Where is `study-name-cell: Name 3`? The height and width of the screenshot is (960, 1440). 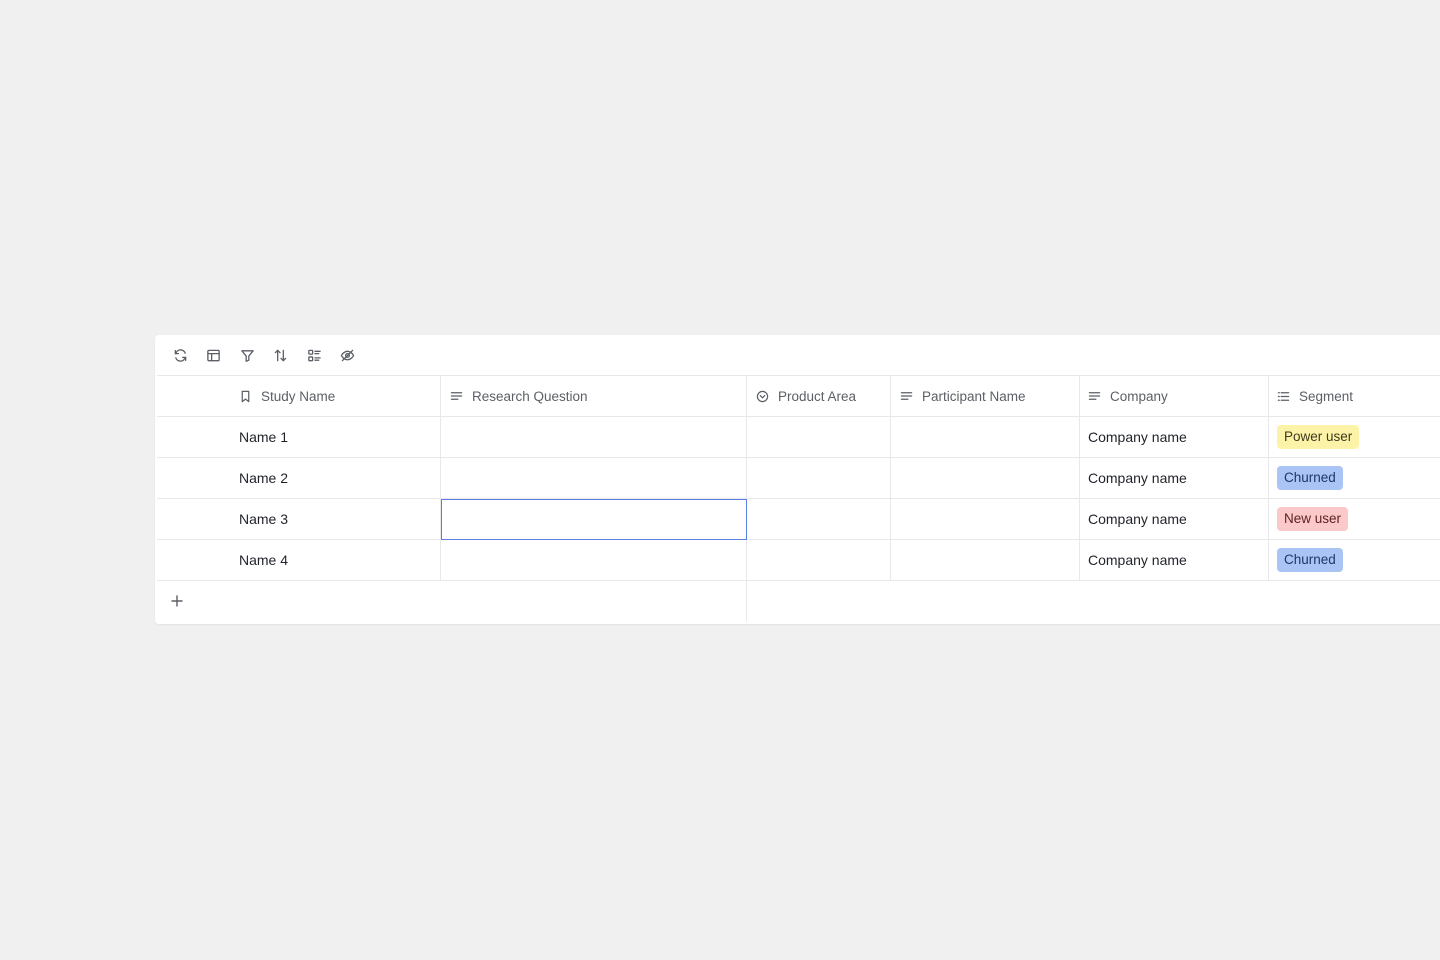 study-name-cell: Name 3 is located at coordinates (337, 519).